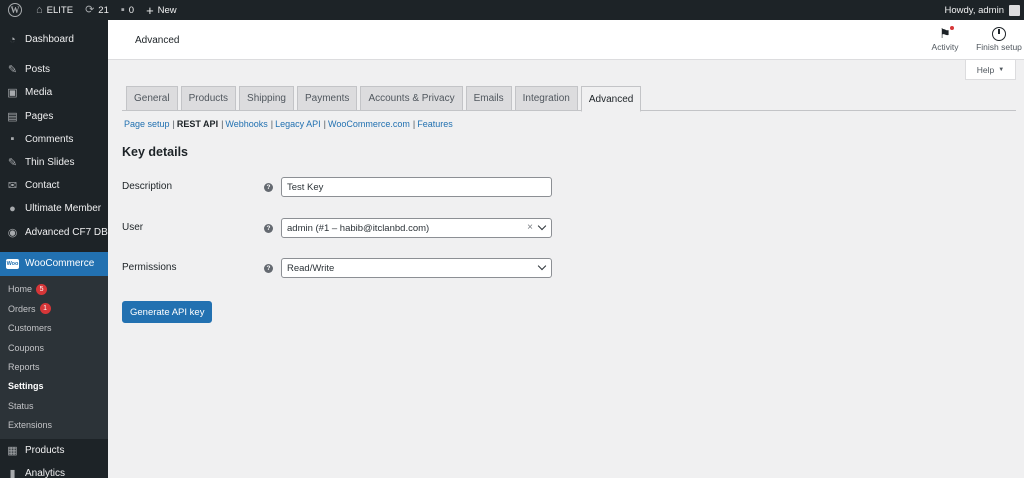 The height and width of the screenshot is (478, 1024). I want to click on media-icon: ▣, so click(12, 93).